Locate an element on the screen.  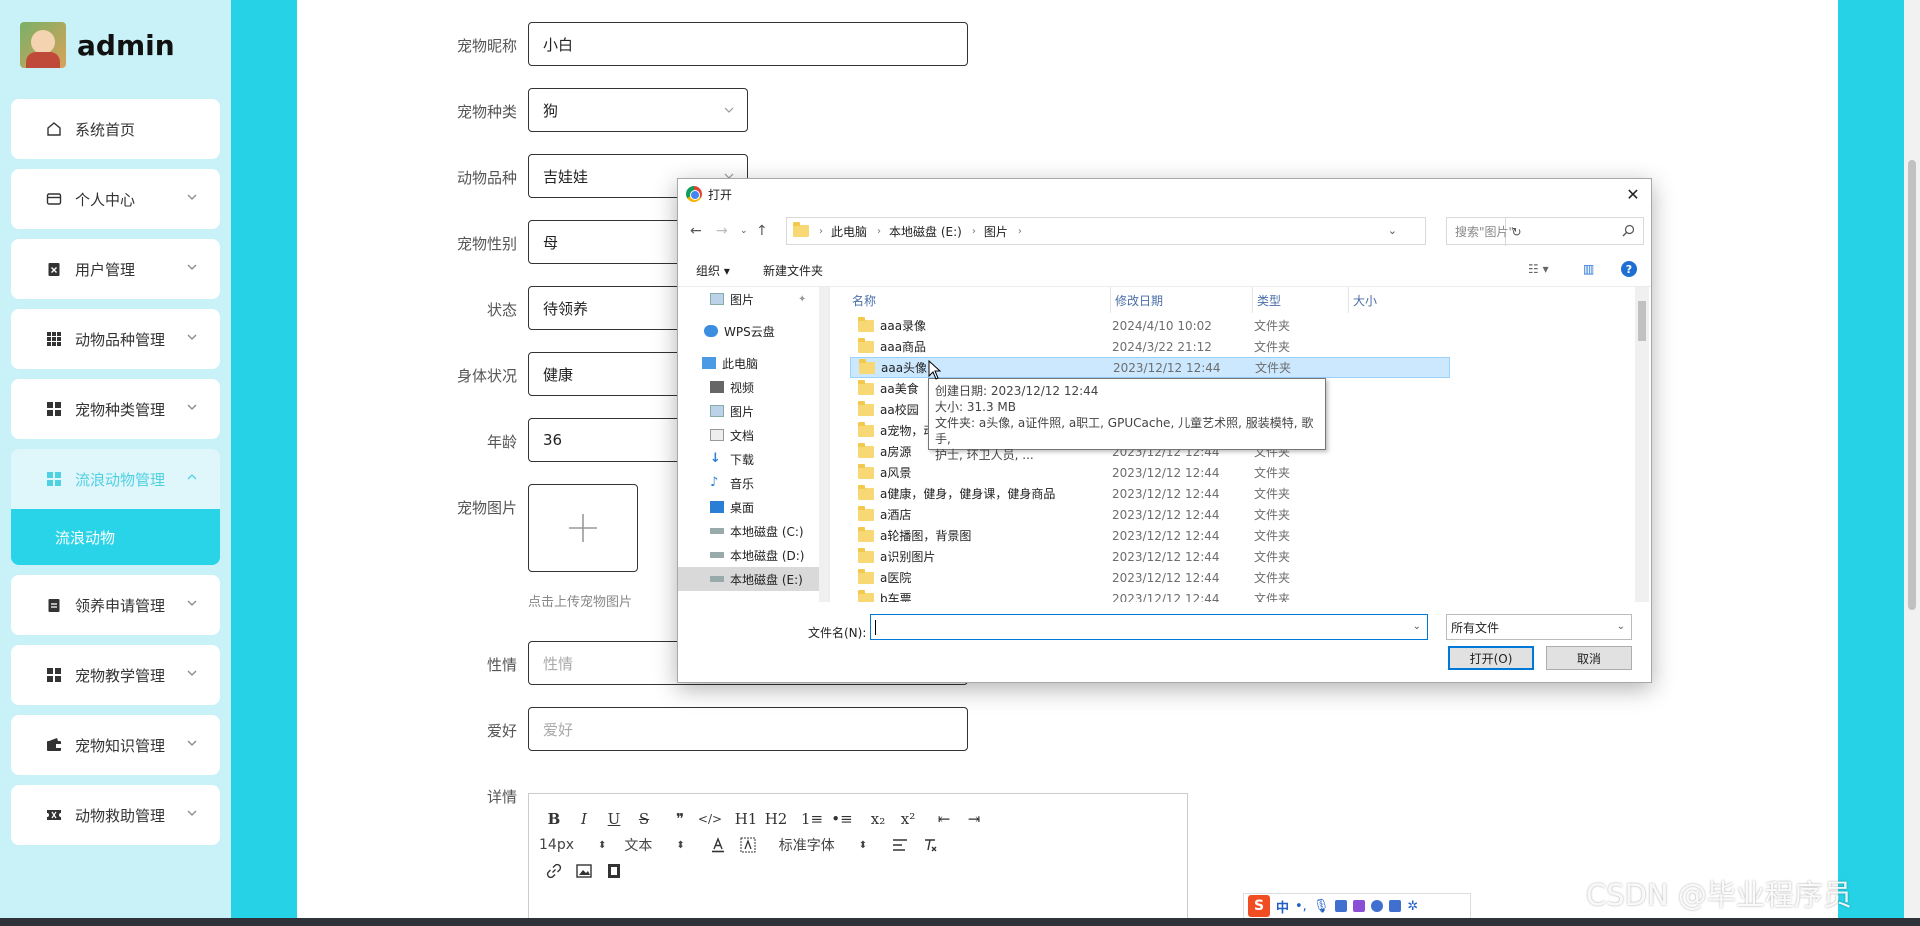
nickname-field: 小白 is located at coordinates (748, 44).